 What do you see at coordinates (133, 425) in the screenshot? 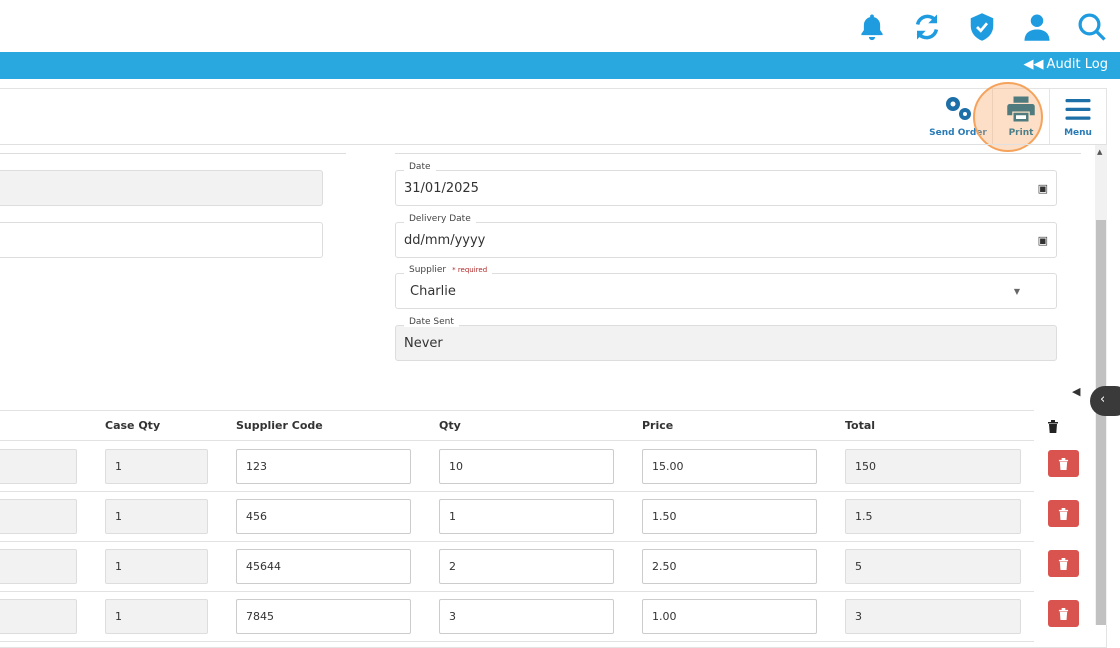
I see `header-case-qty: Case Qty` at bounding box center [133, 425].